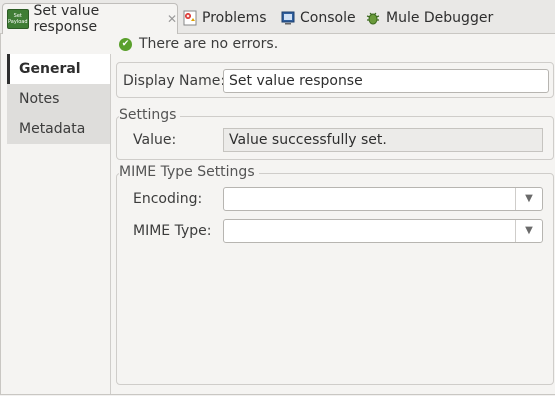 This screenshot has width=555, height=396. I want to click on check-icon: ✔, so click(125, 44).